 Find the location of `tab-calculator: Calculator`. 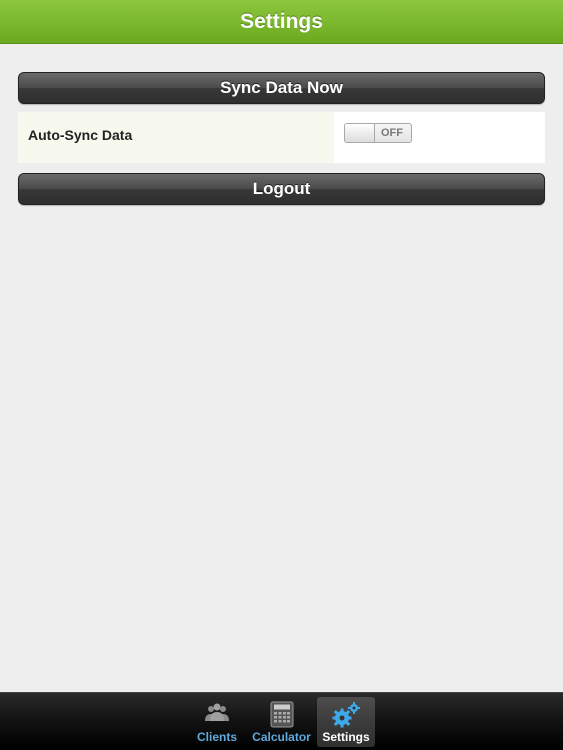

tab-calculator: Calculator is located at coordinates (281, 722).